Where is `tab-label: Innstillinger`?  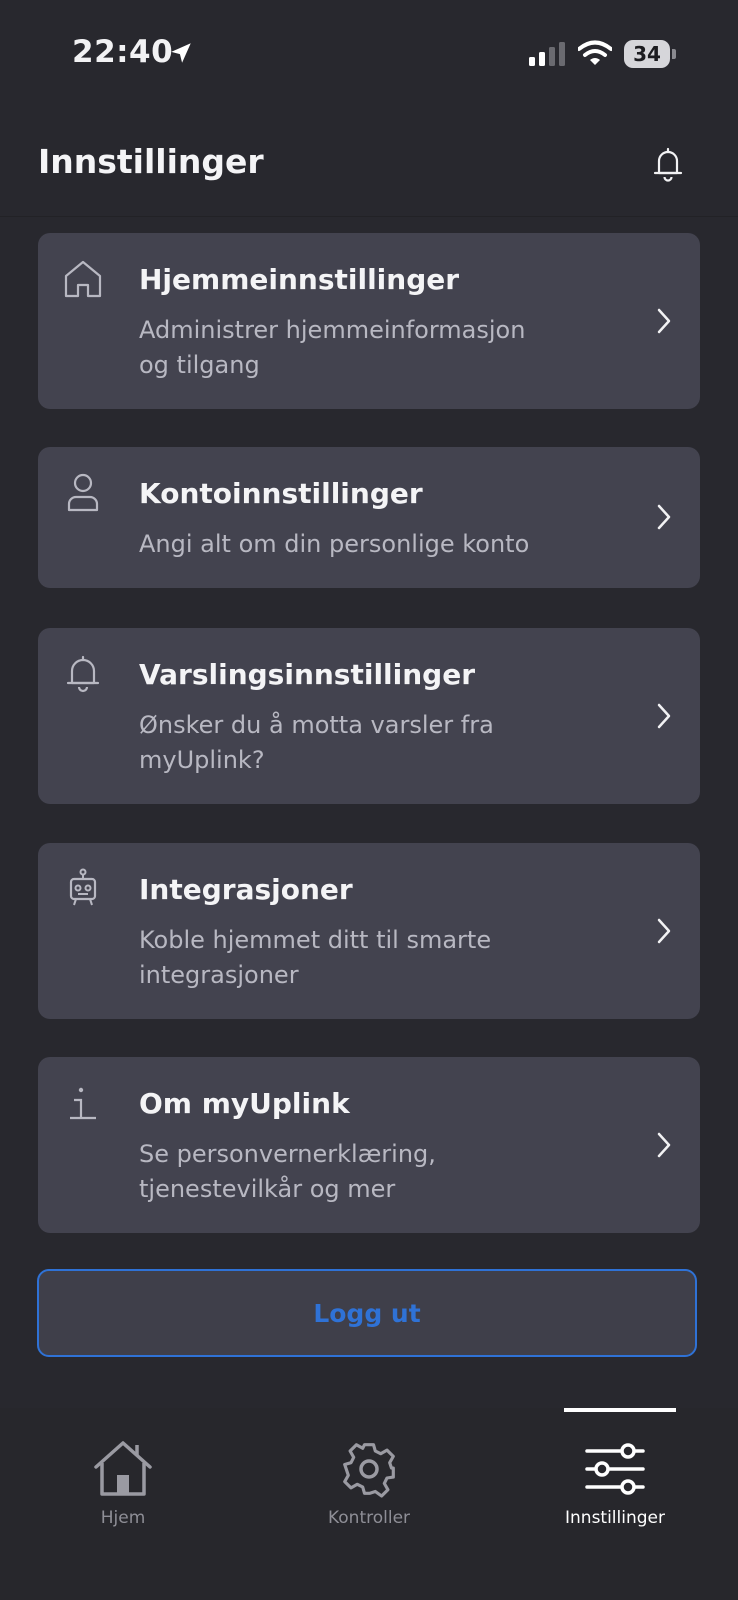 tab-label: Innstillinger is located at coordinates (615, 1518).